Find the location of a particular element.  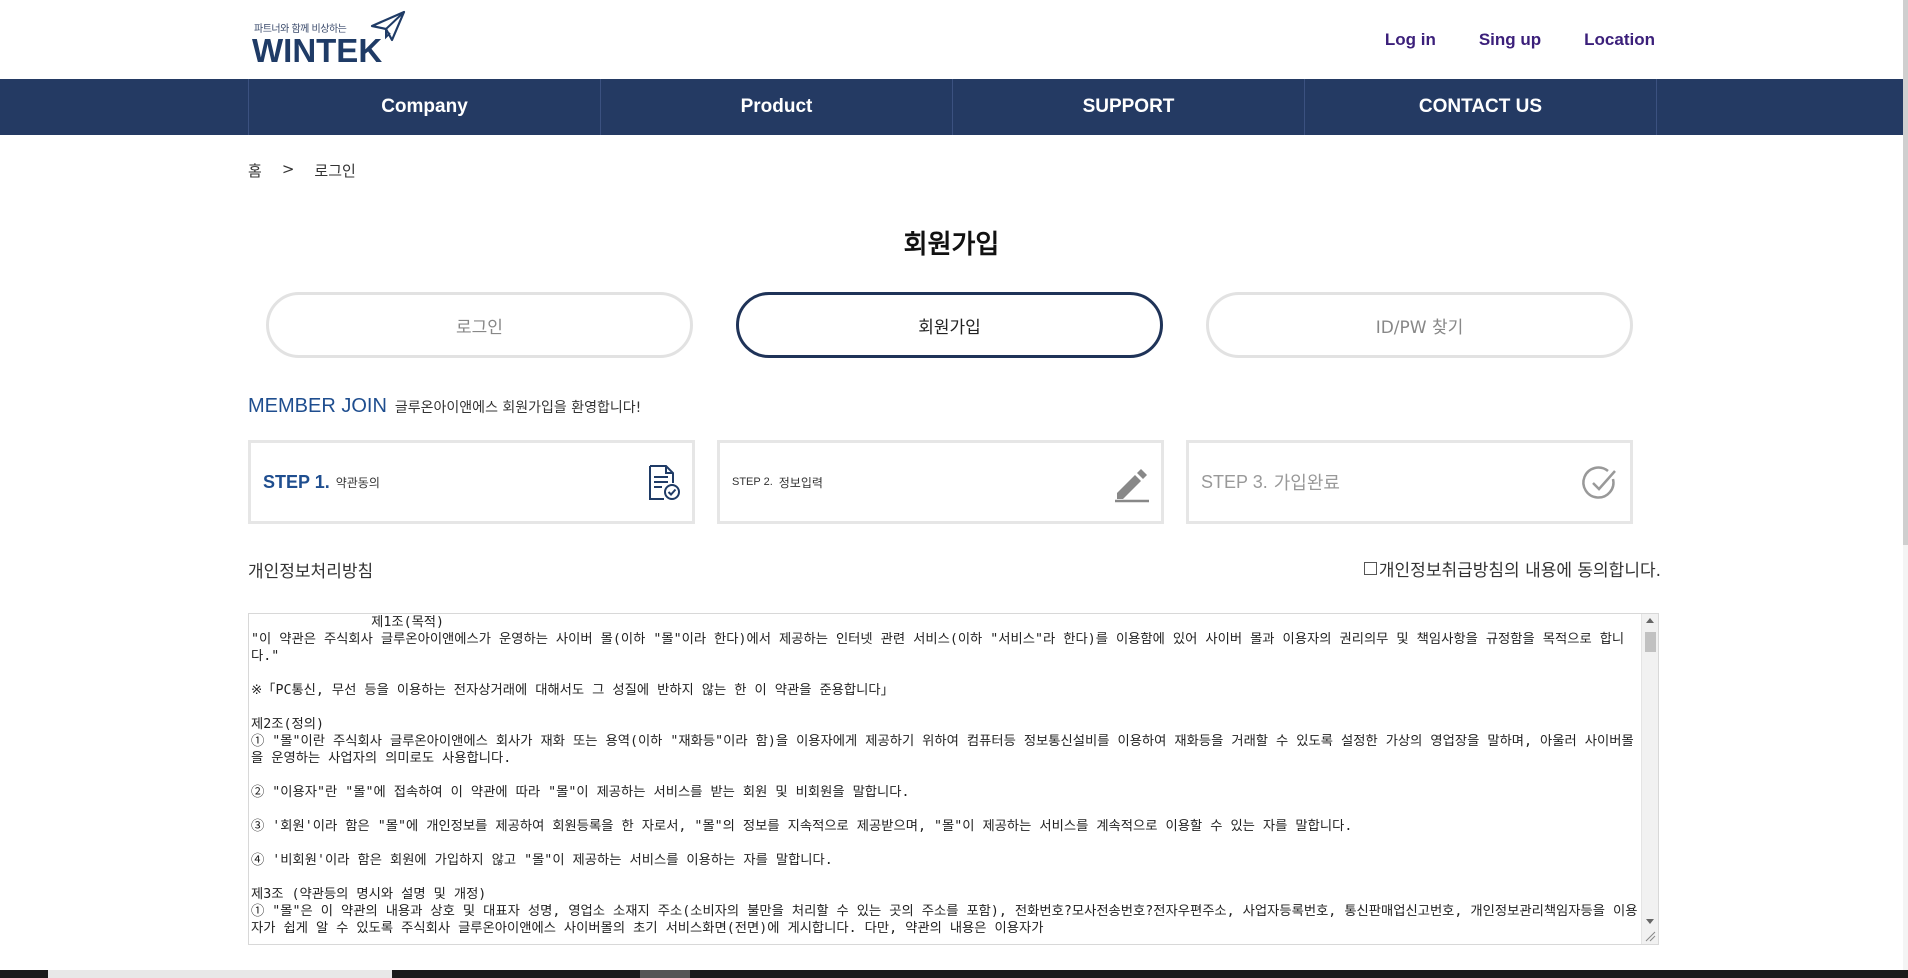

login-link: Log in is located at coordinates (1410, 40).